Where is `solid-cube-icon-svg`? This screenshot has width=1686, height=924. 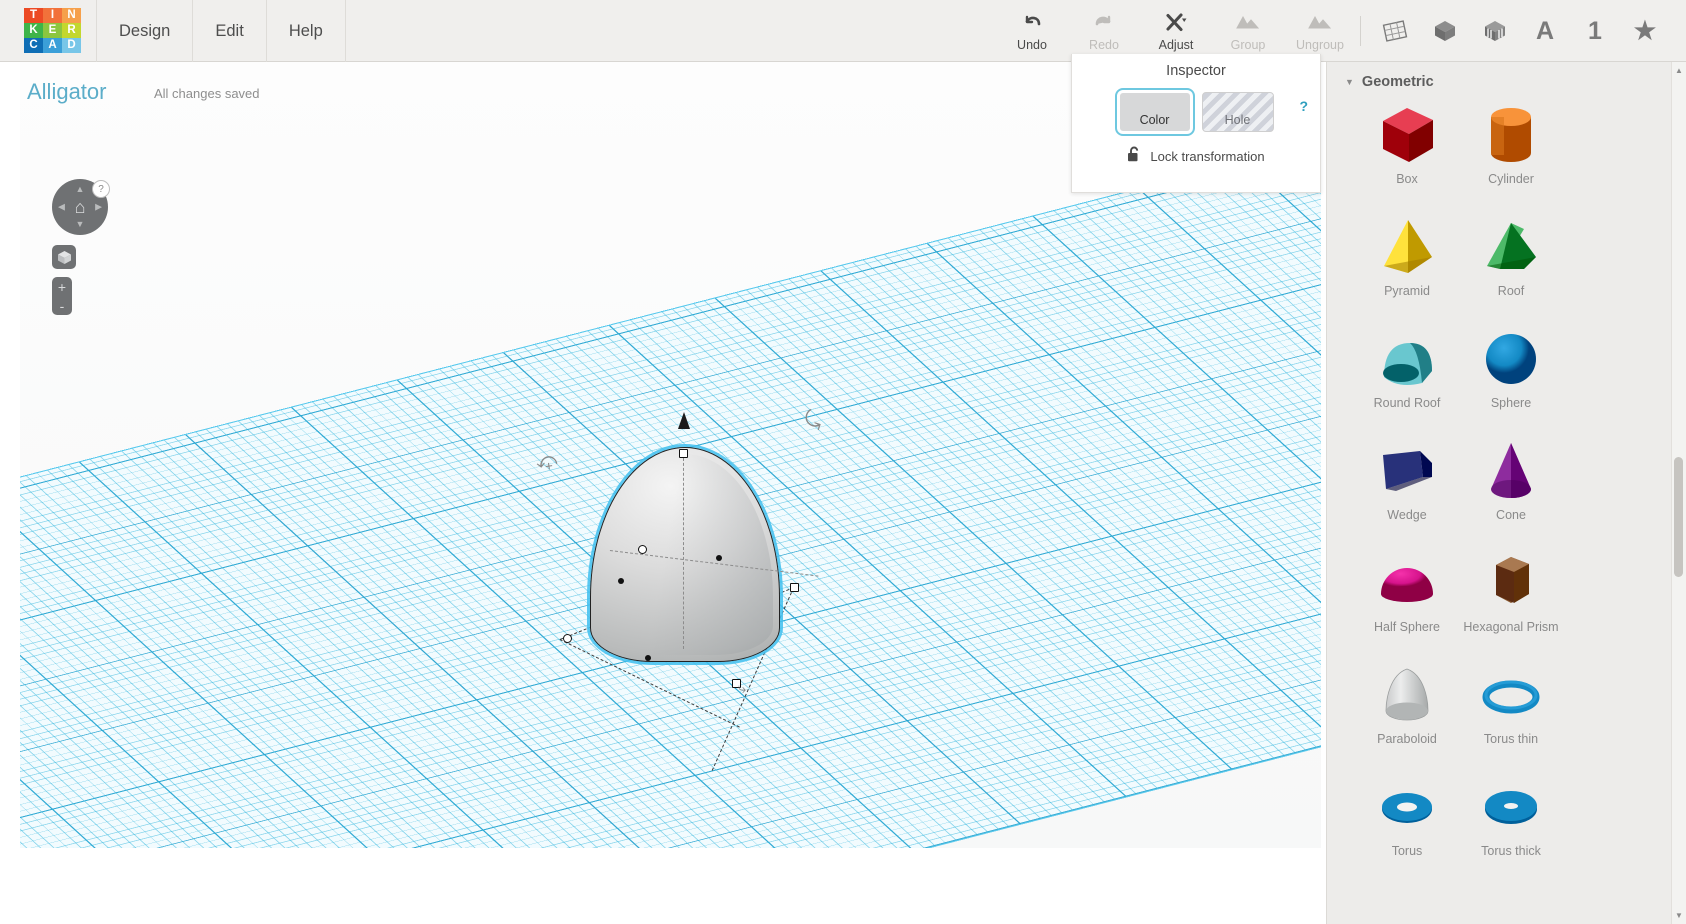
solid-cube-icon-svg is located at coordinates (1445, 31).